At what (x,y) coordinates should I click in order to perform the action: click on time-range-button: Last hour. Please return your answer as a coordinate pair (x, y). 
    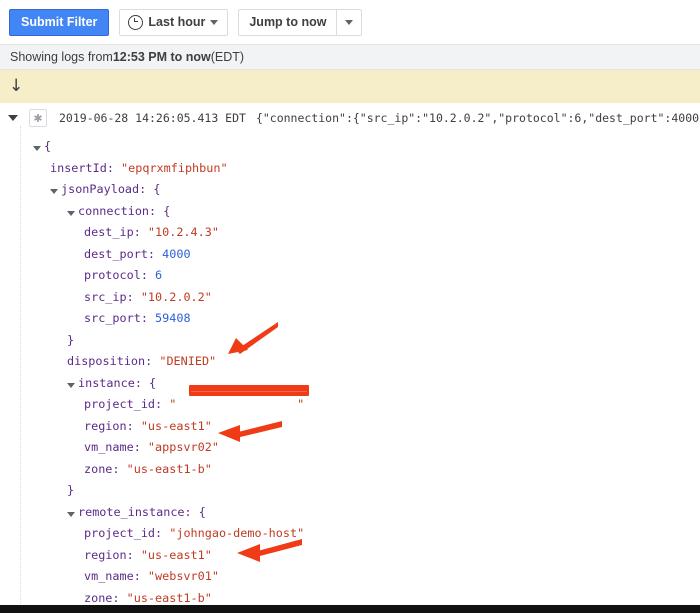
    Looking at the image, I should click on (174, 22).